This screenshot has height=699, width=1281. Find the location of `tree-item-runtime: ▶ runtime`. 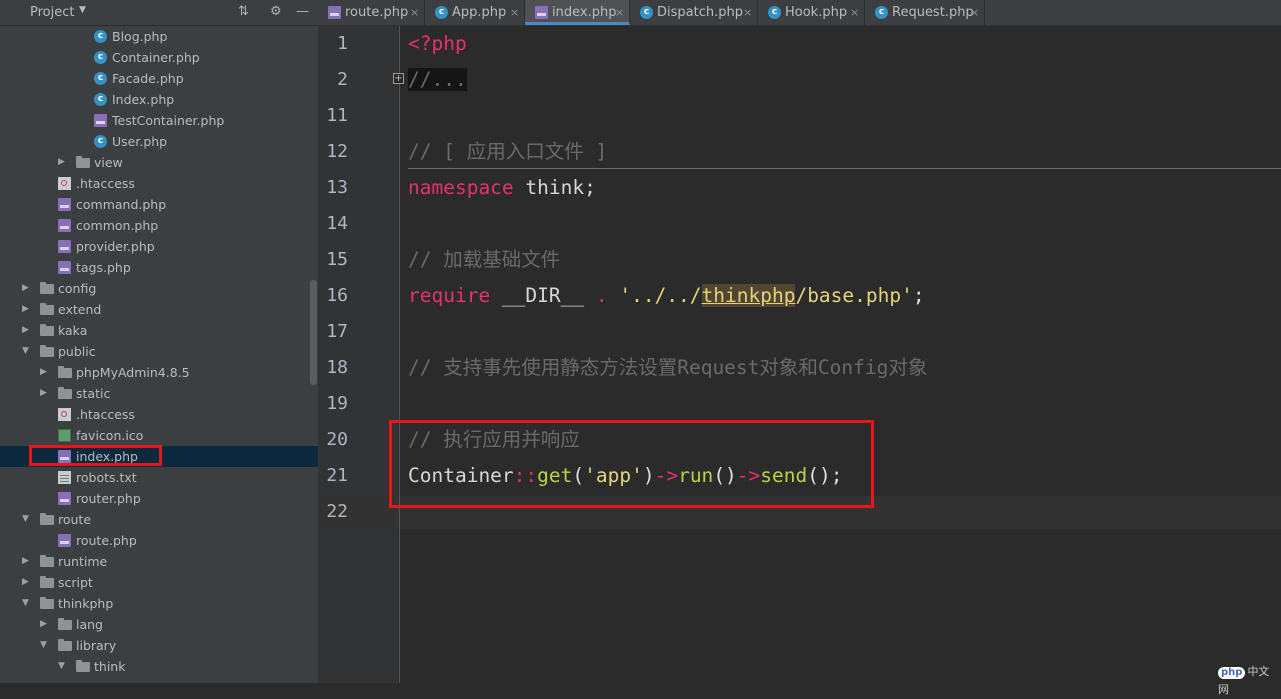

tree-item-runtime: ▶ runtime is located at coordinates (159, 561).